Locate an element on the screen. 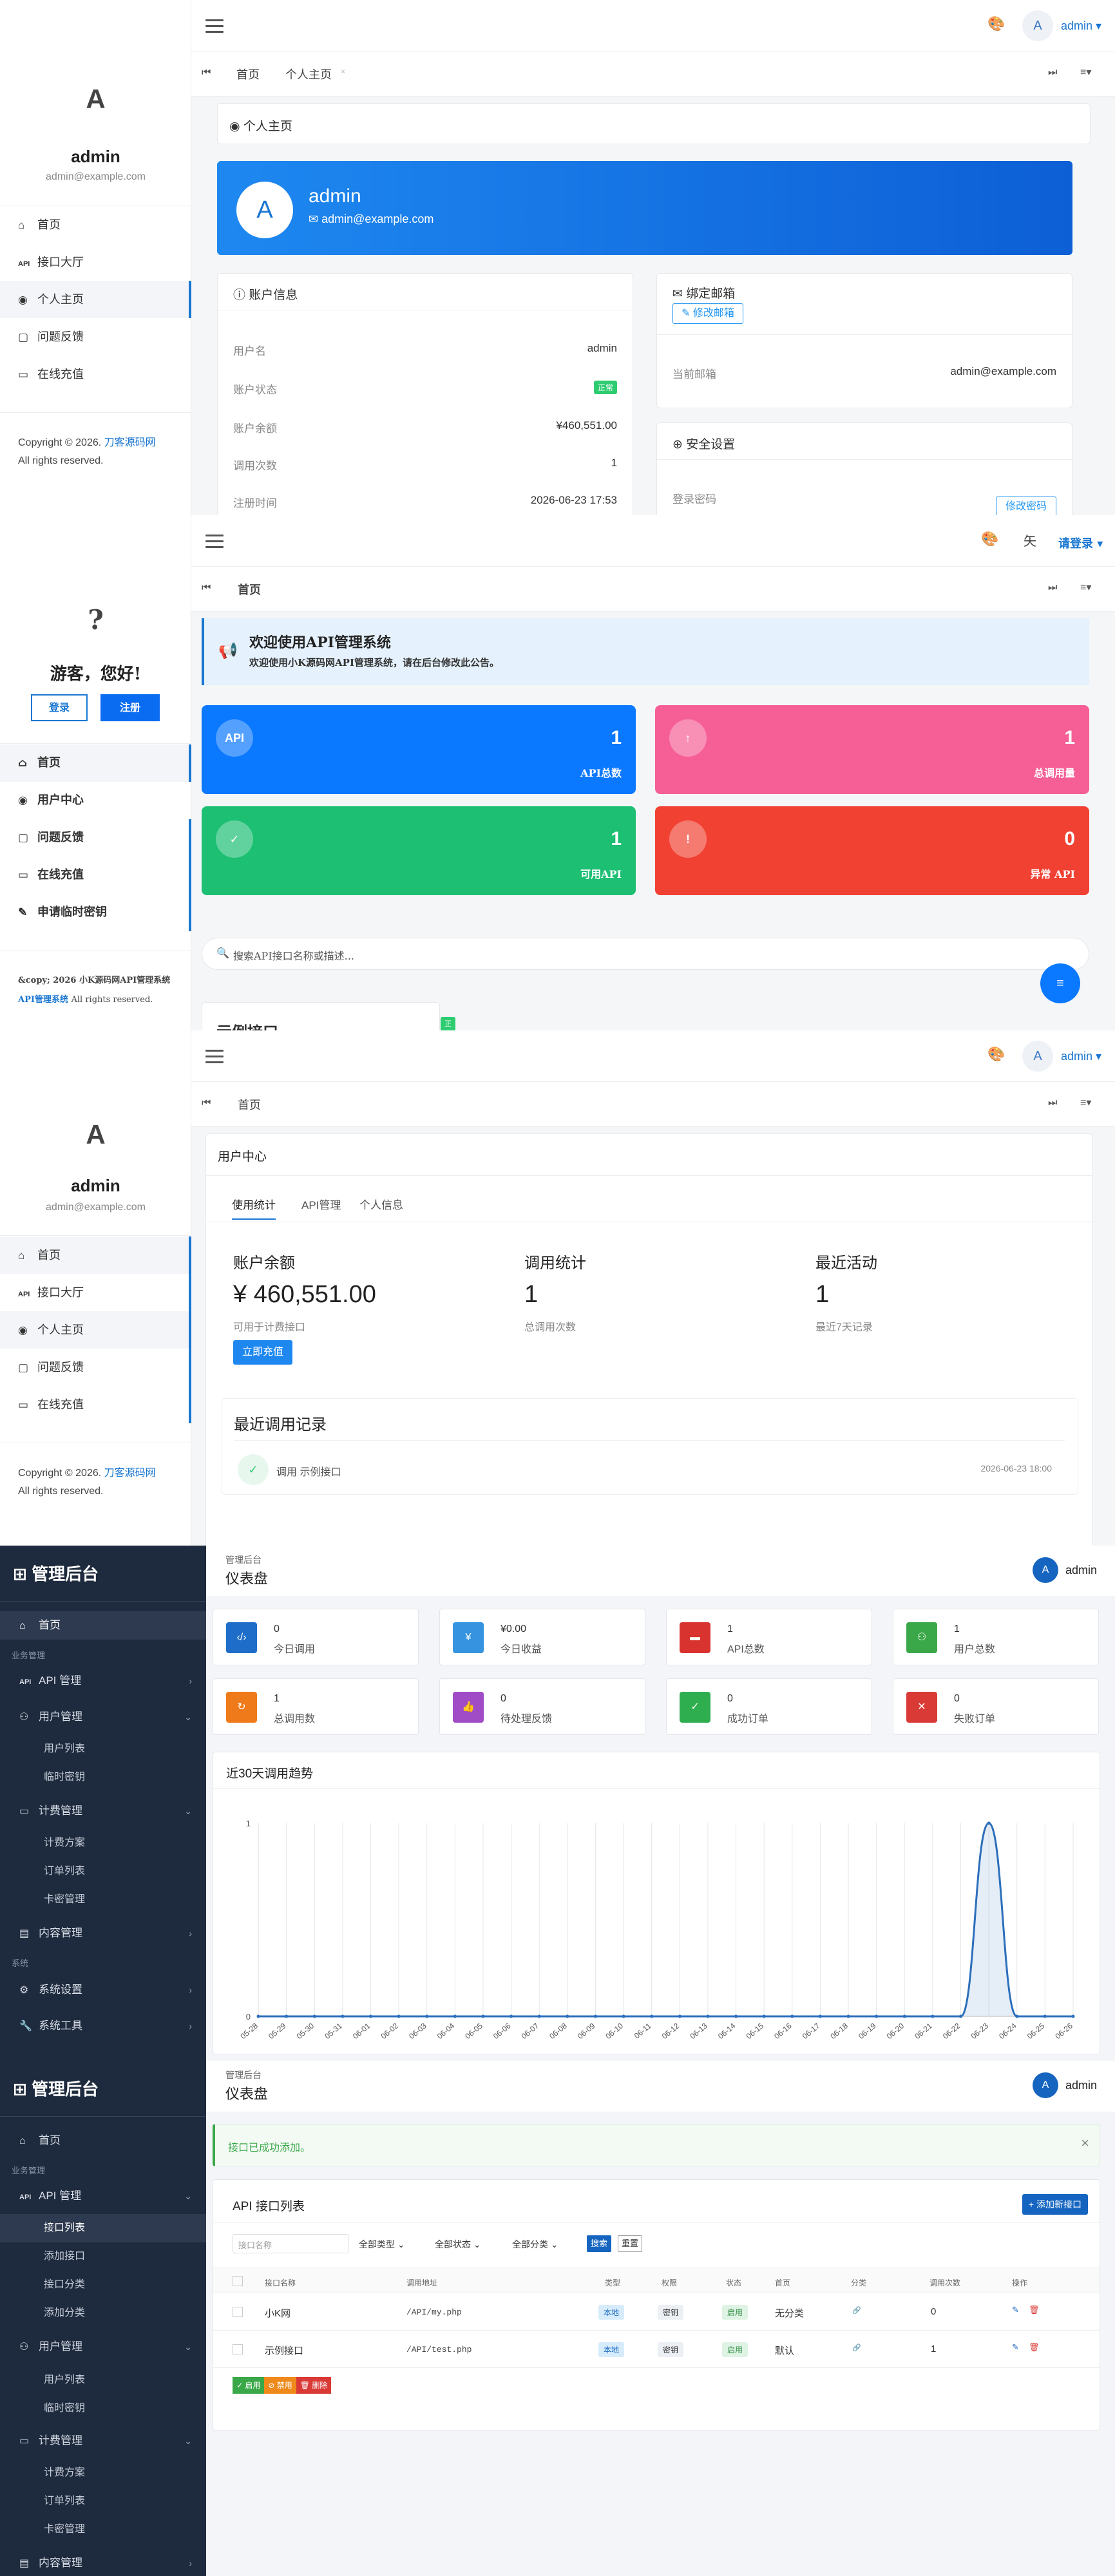  footer-link: API管理系统 is located at coordinates (43, 1000).